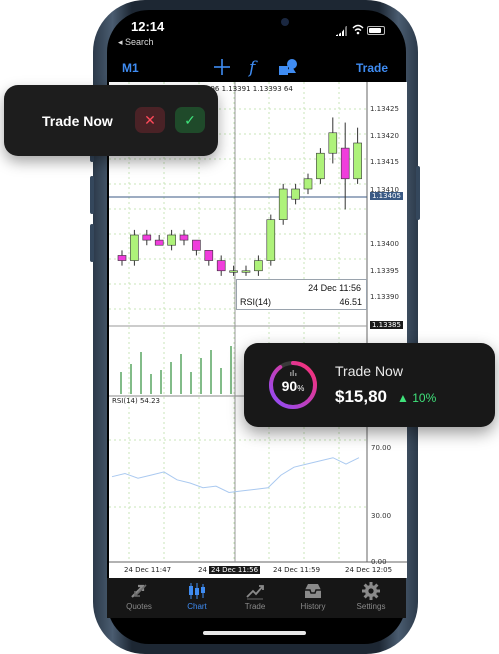 The height and width of the screenshot is (654, 499). Describe the element at coordinates (139, 591) in the screenshot. I see `quotes-icon` at that location.